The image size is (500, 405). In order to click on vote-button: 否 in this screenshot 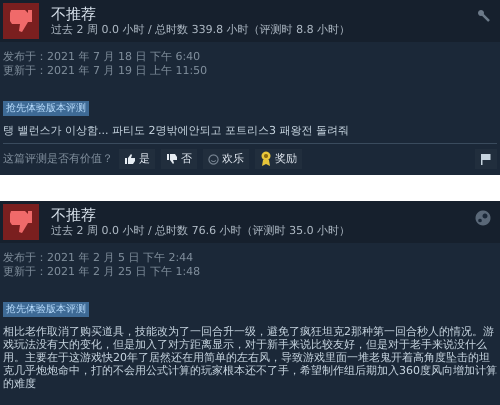, I will do `click(179, 159)`.